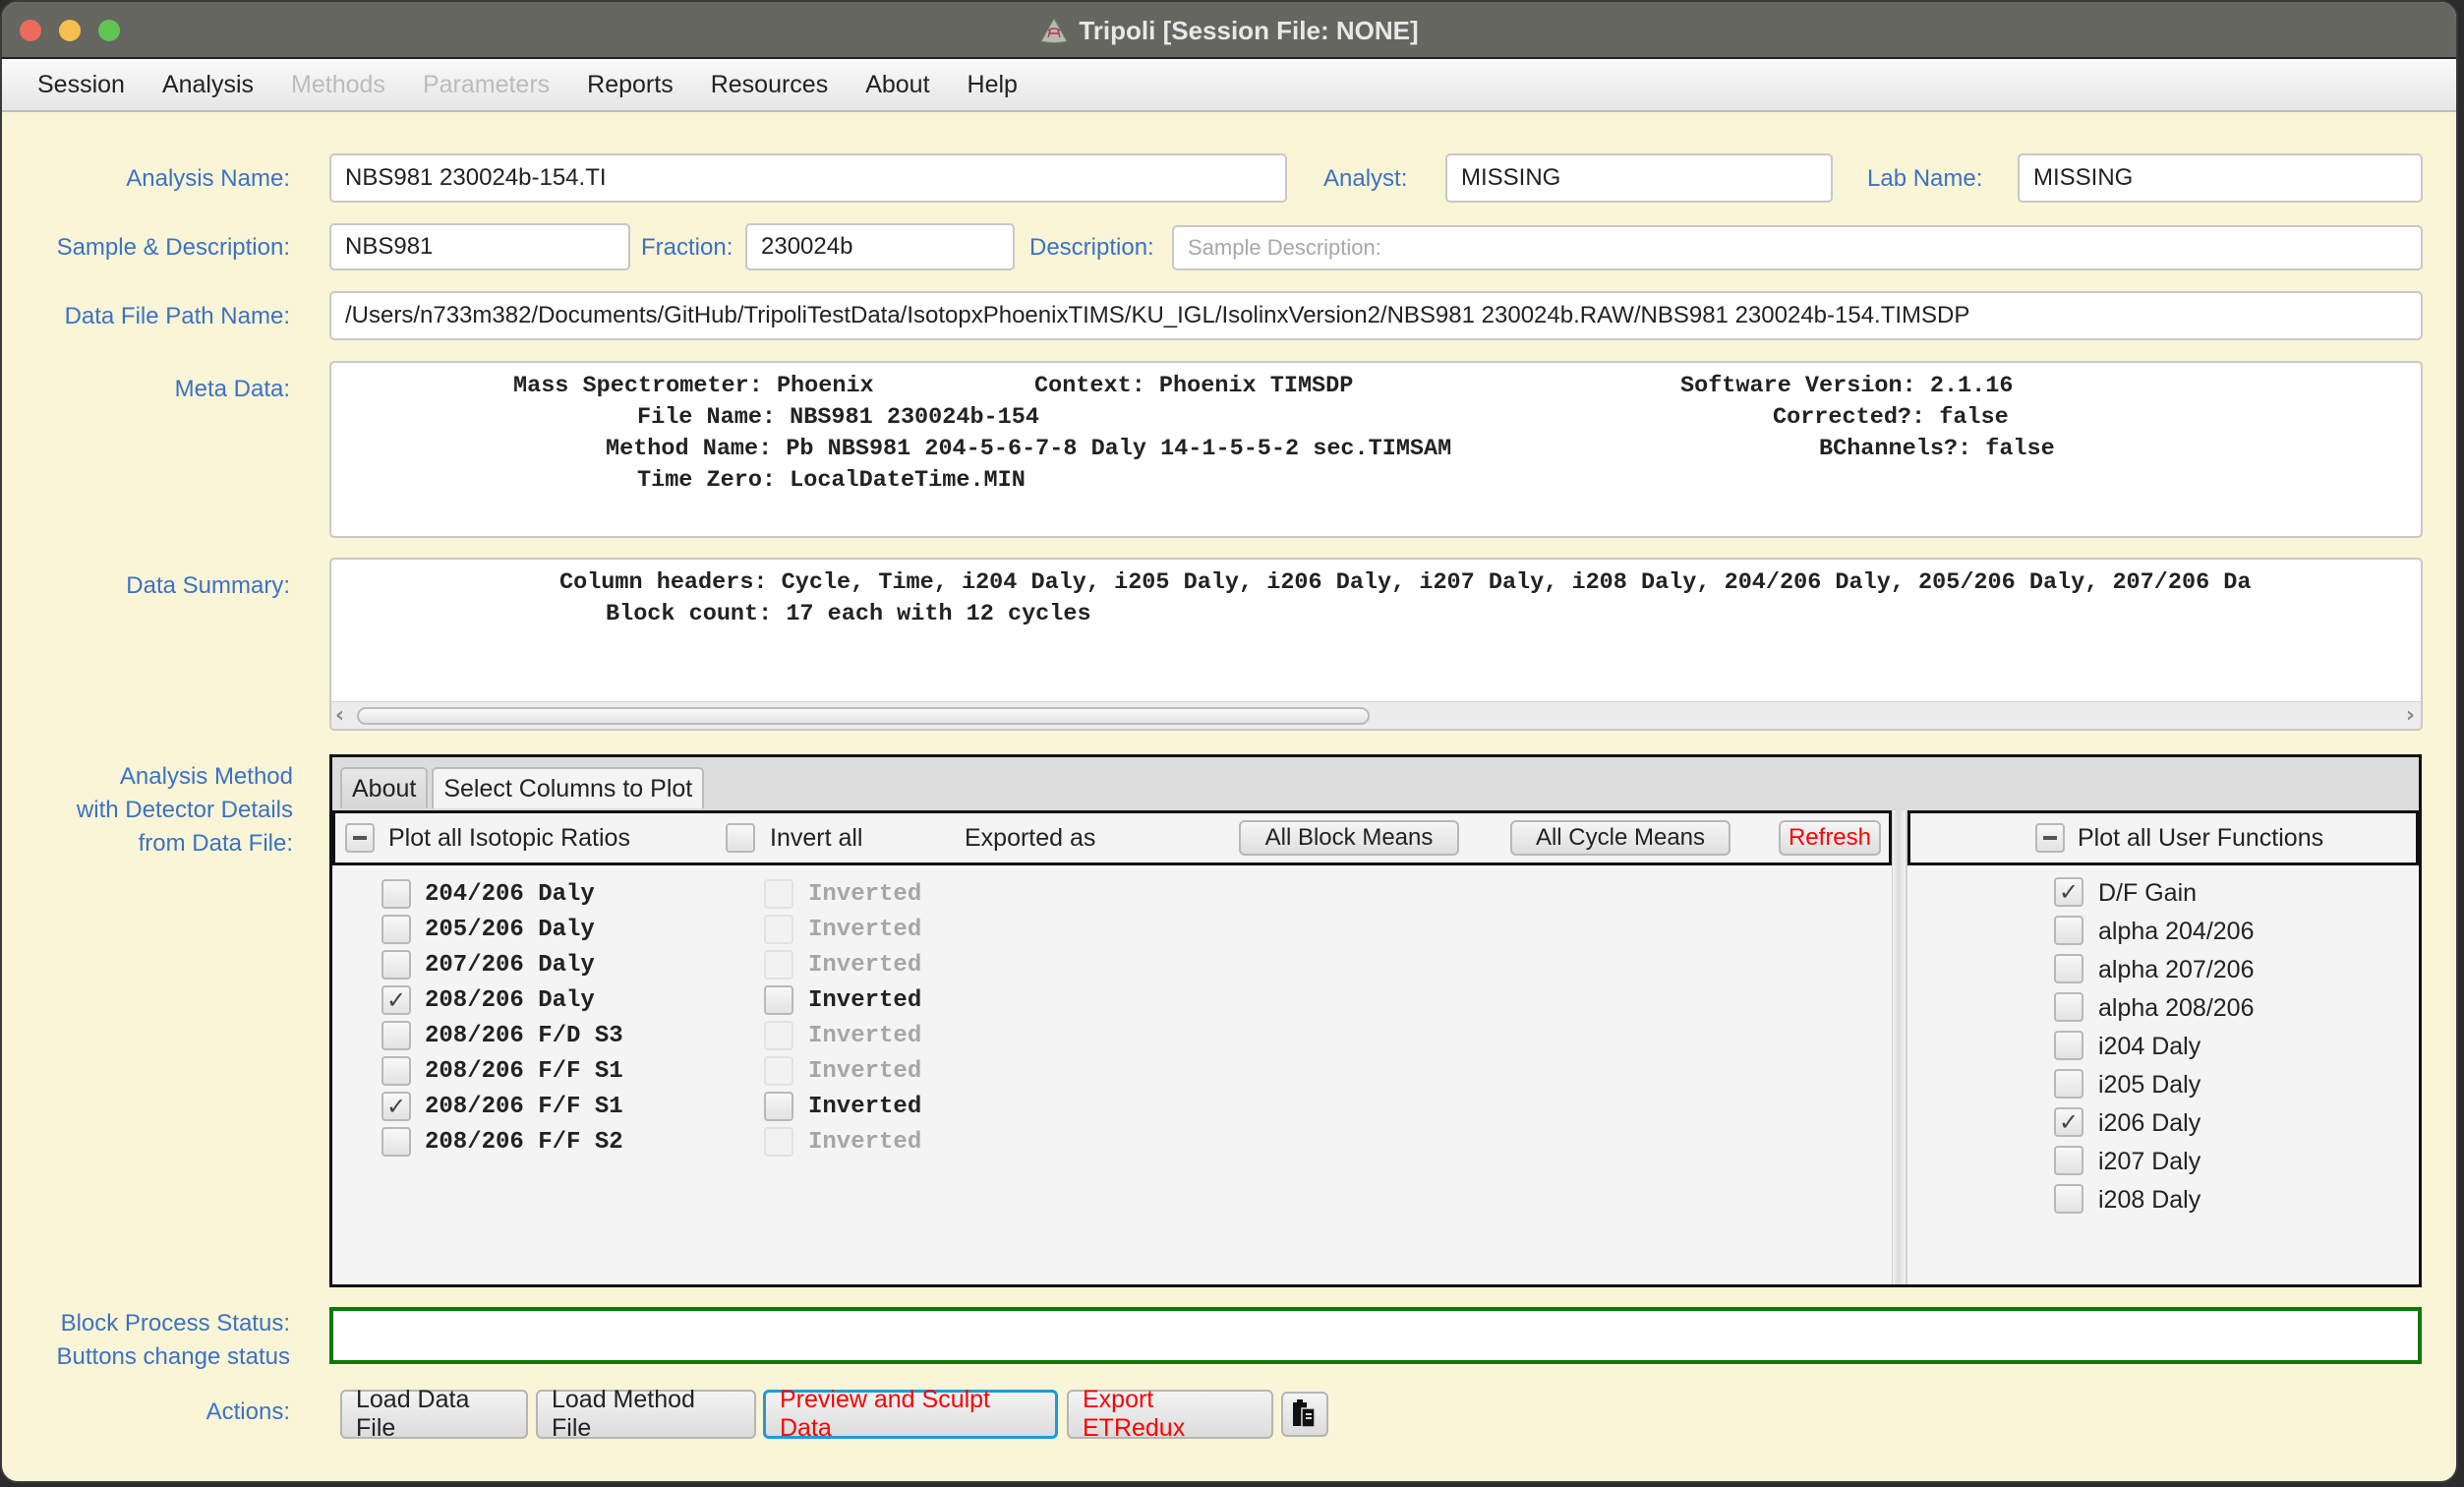 The height and width of the screenshot is (1487, 2464). I want to click on buttons-change-status-label: Buttons change status, so click(173, 1356).